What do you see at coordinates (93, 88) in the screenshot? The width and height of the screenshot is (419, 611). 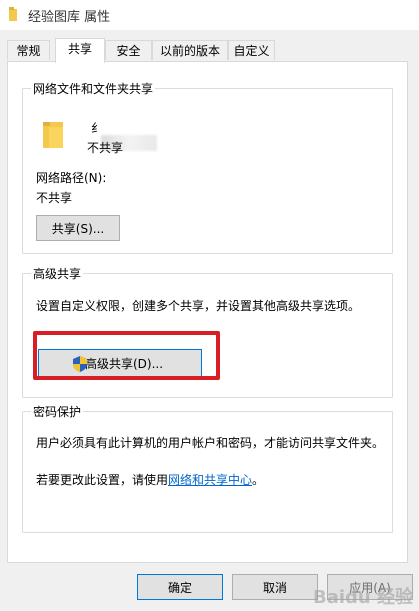 I see `group-title: 网络文件和文件夹共享` at bounding box center [93, 88].